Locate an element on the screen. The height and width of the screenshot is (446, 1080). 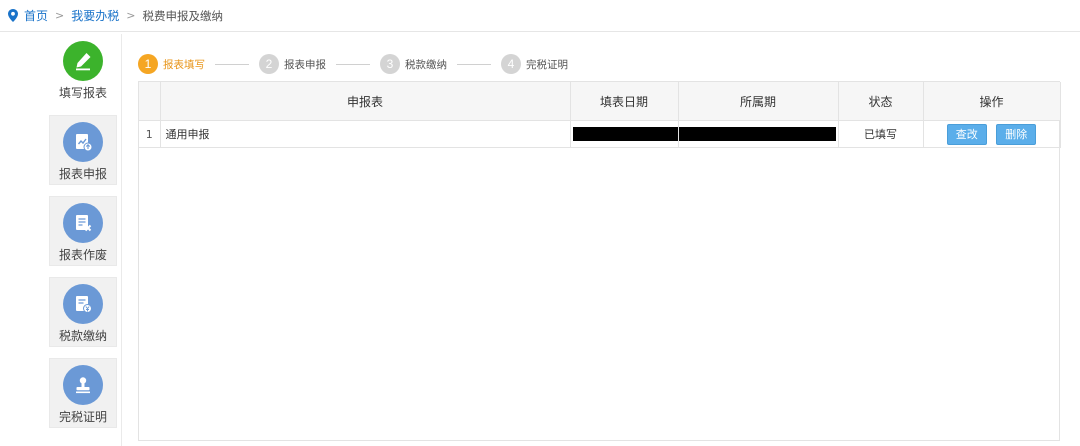
stamp-icon is located at coordinates (83, 385).